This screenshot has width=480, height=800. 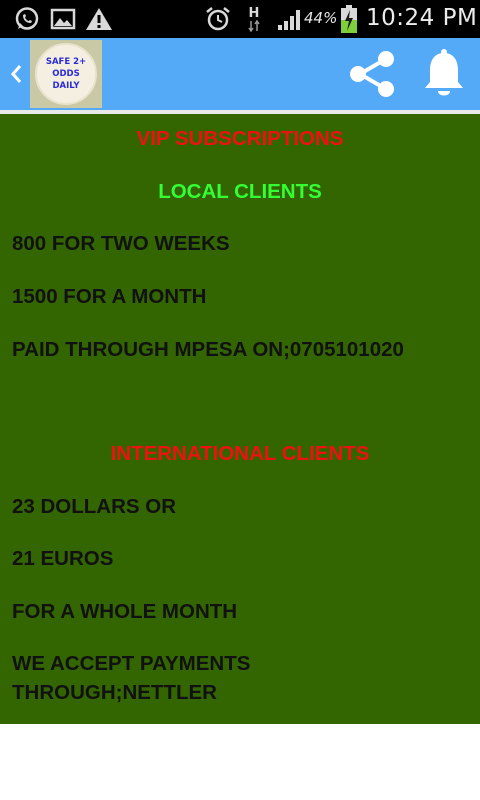 What do you see at coordinates (240, 74) in the screenshot?
I see `app-bar: SAFE 2+ ODDS DAILY` at bounding box center [240, 74].